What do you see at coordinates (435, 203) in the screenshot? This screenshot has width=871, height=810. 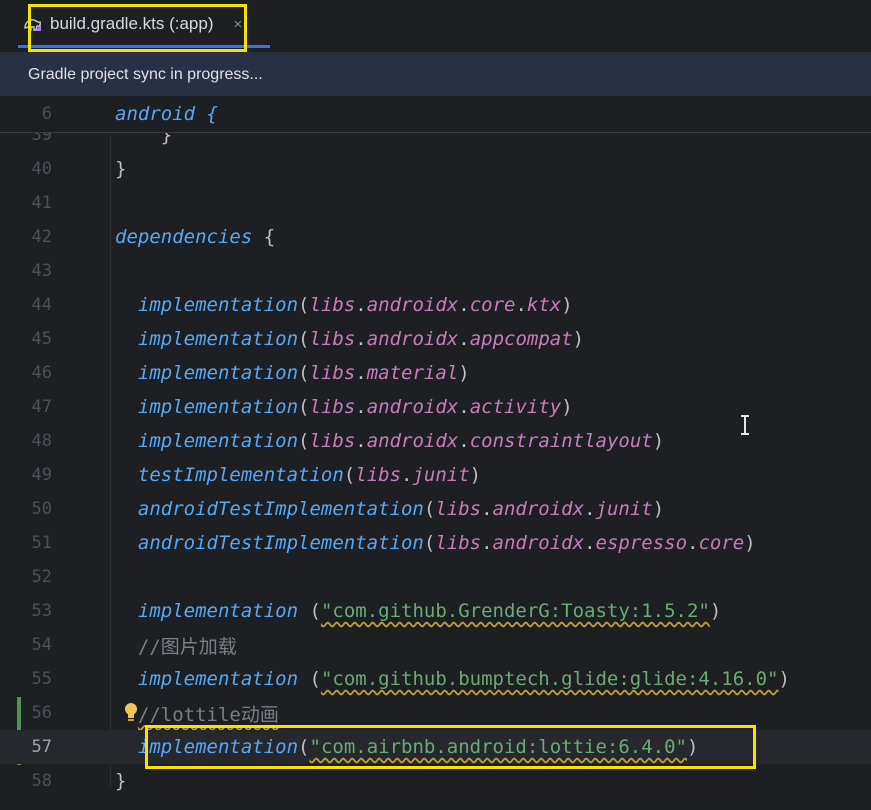 I see `code-line: 41` at bounding box center [435, 203].